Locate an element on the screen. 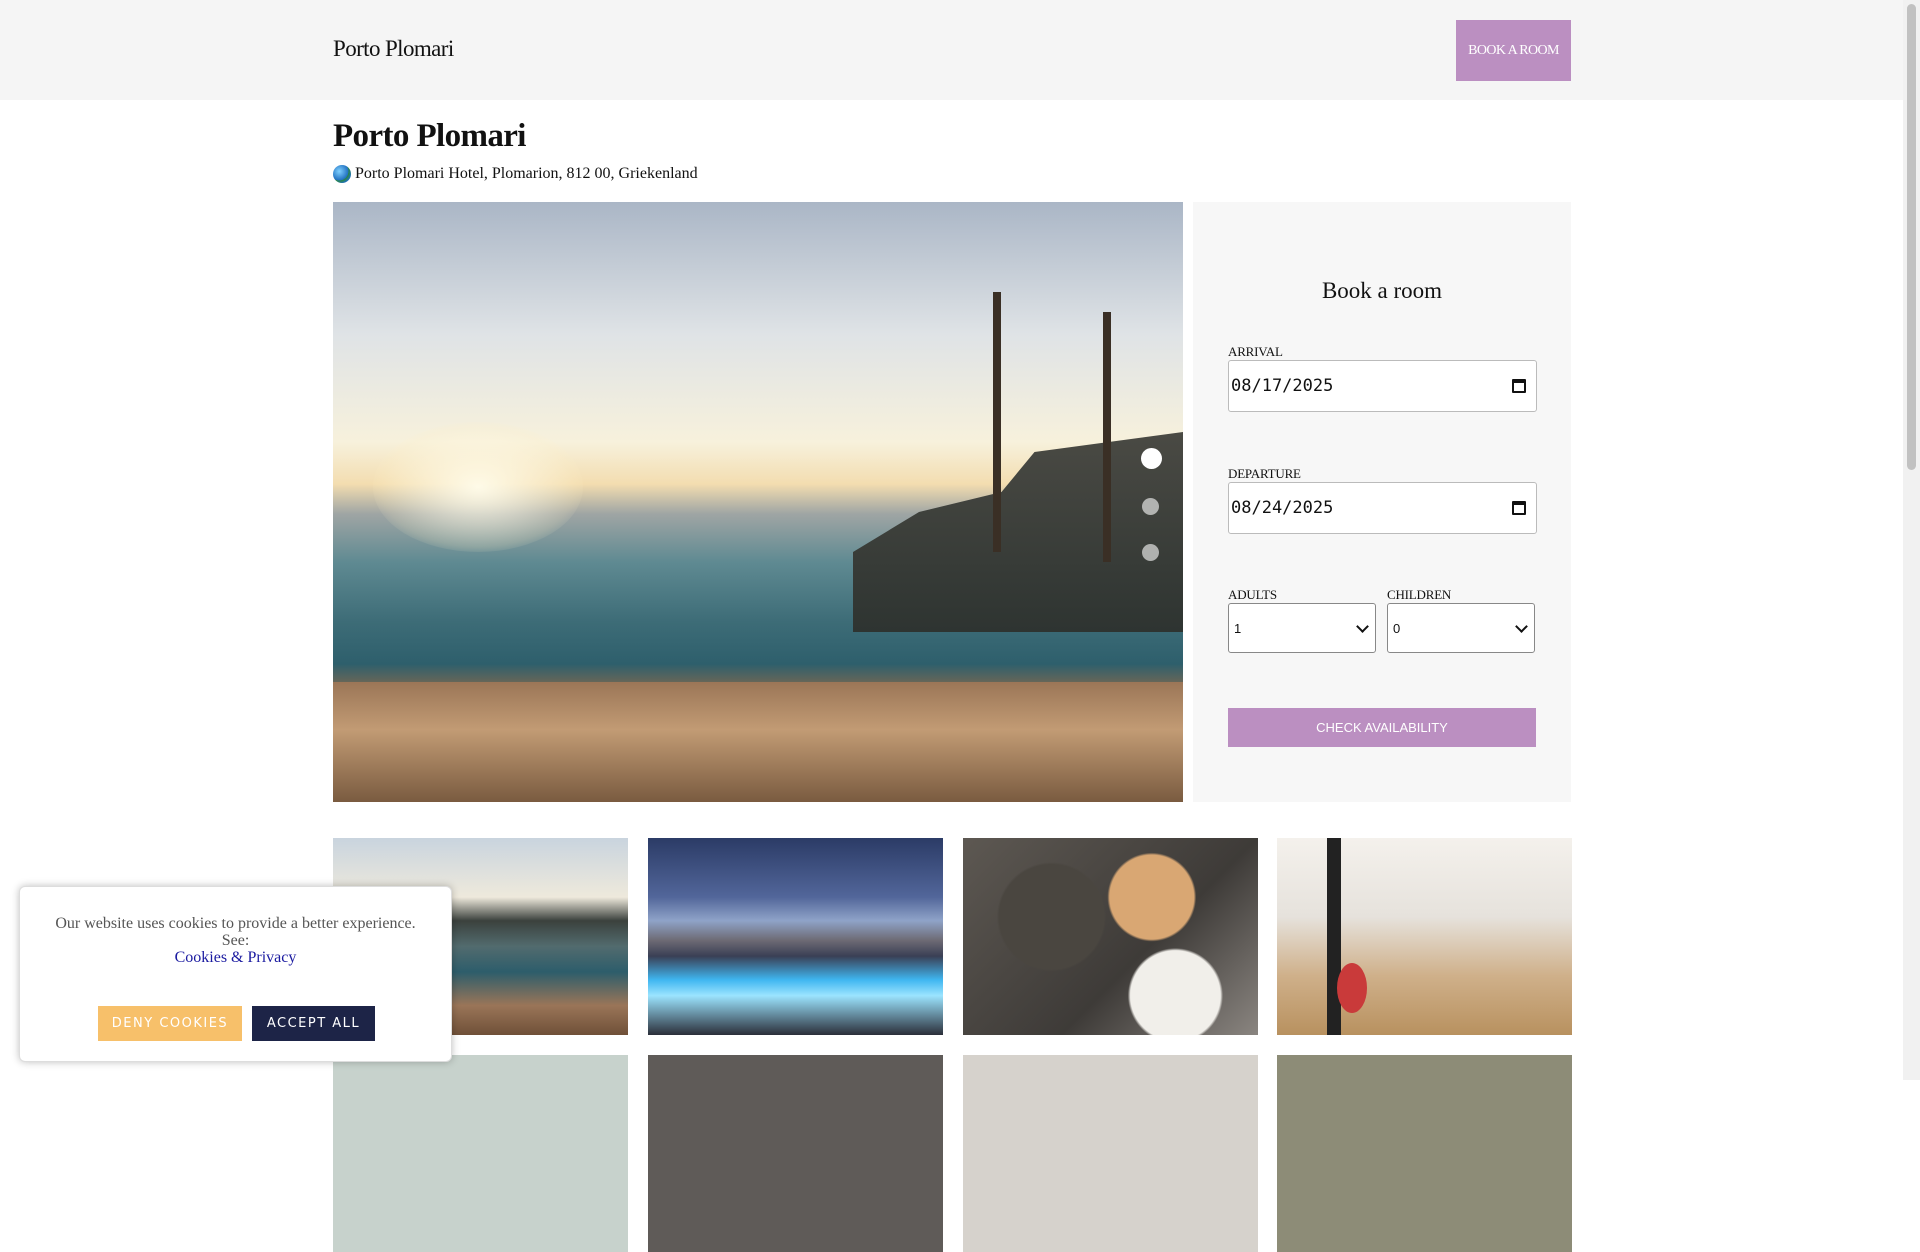  departure-date-value: 08/24/2025 is located at coordinates (1282, 508).